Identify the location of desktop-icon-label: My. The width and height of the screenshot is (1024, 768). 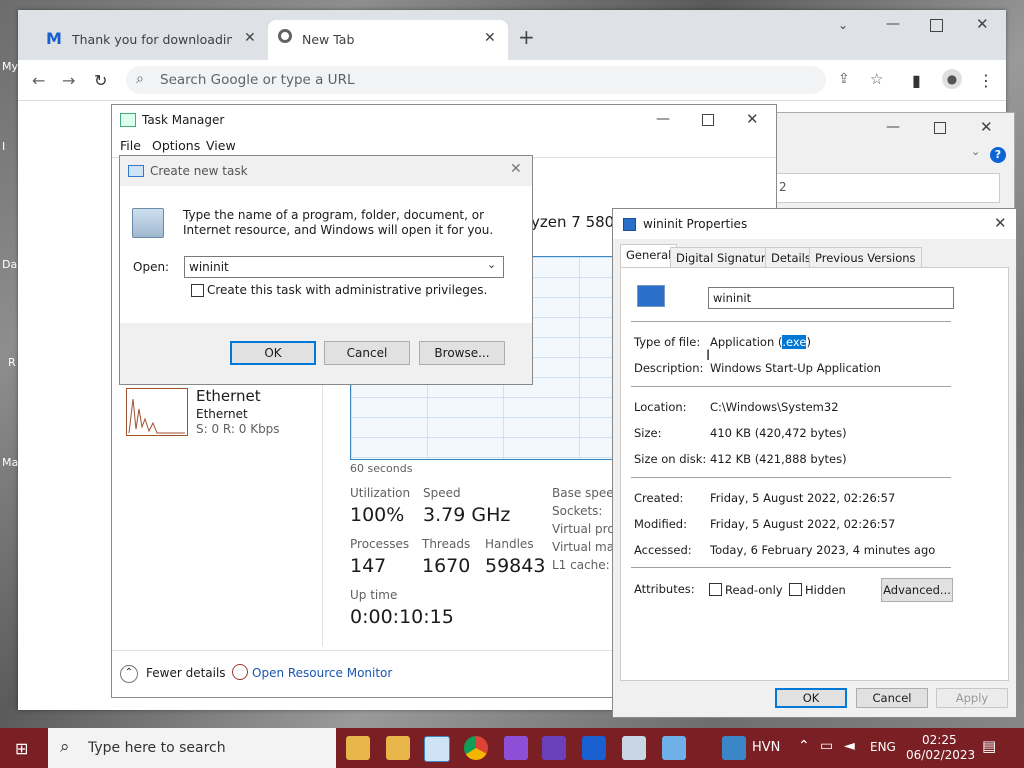
(10, 66).